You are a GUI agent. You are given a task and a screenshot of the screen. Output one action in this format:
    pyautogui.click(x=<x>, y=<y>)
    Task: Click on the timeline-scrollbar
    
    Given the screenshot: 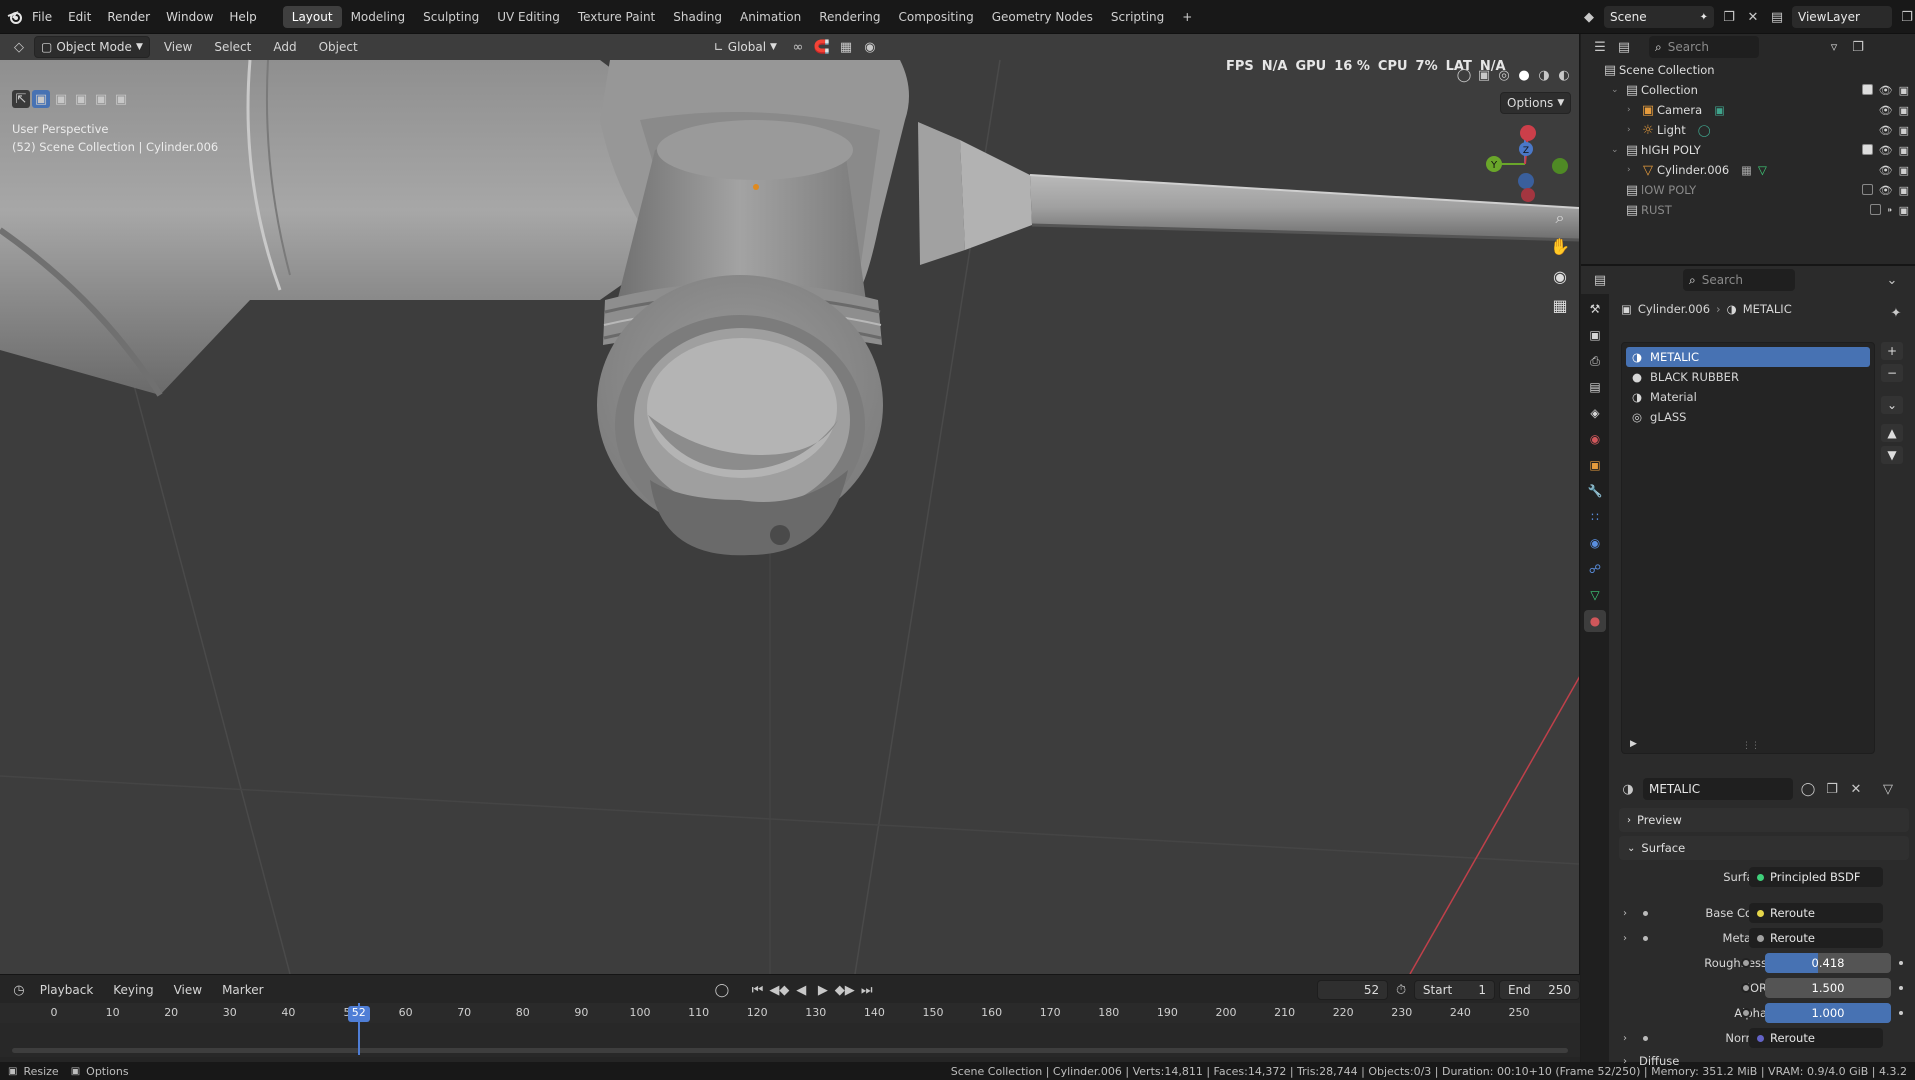 What is the action you would take?
    pyautogui.click(x=790, y=1050)
    